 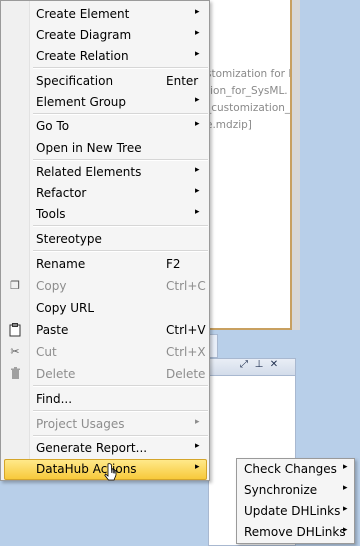 I want to click on delete-icon, so click(x=15, y=374).